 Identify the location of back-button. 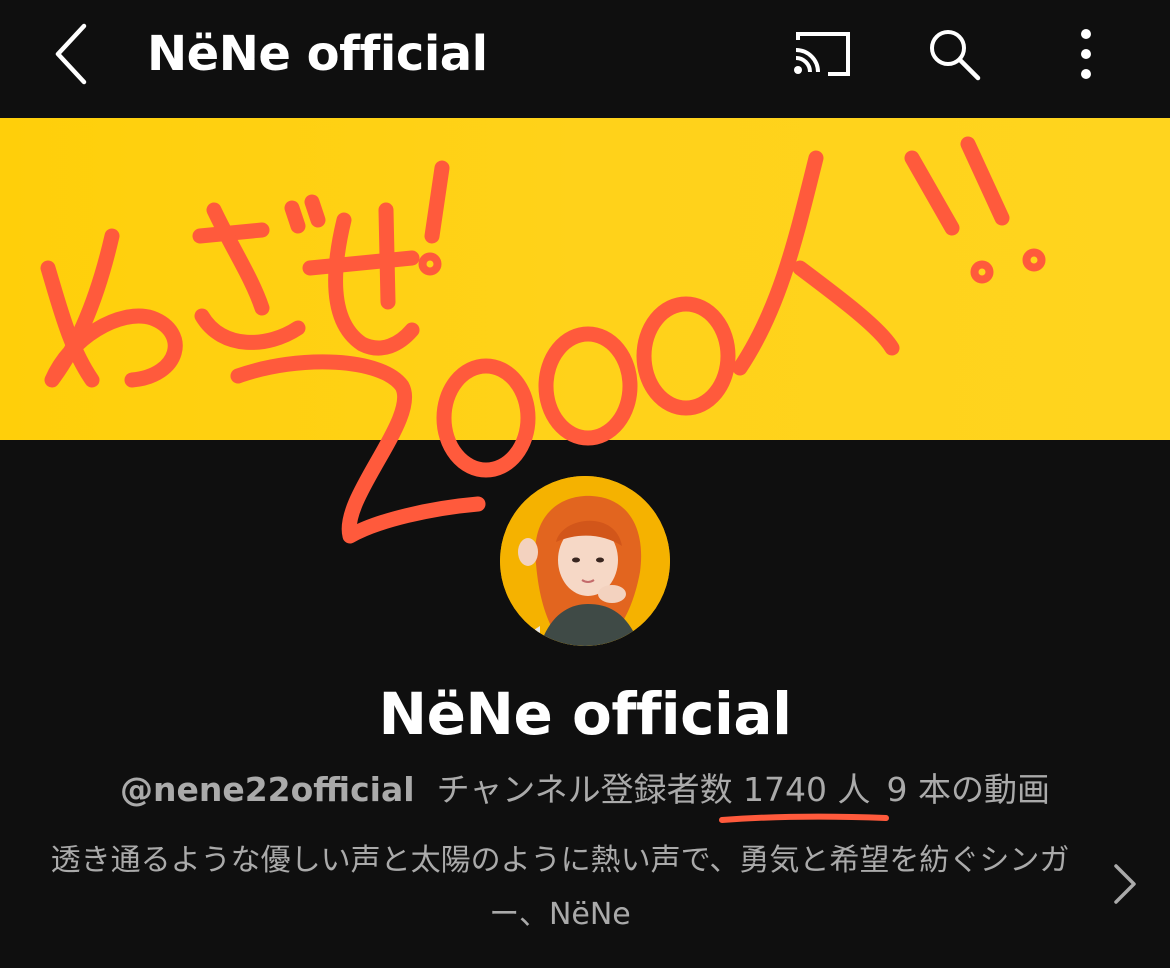
(72, 54).